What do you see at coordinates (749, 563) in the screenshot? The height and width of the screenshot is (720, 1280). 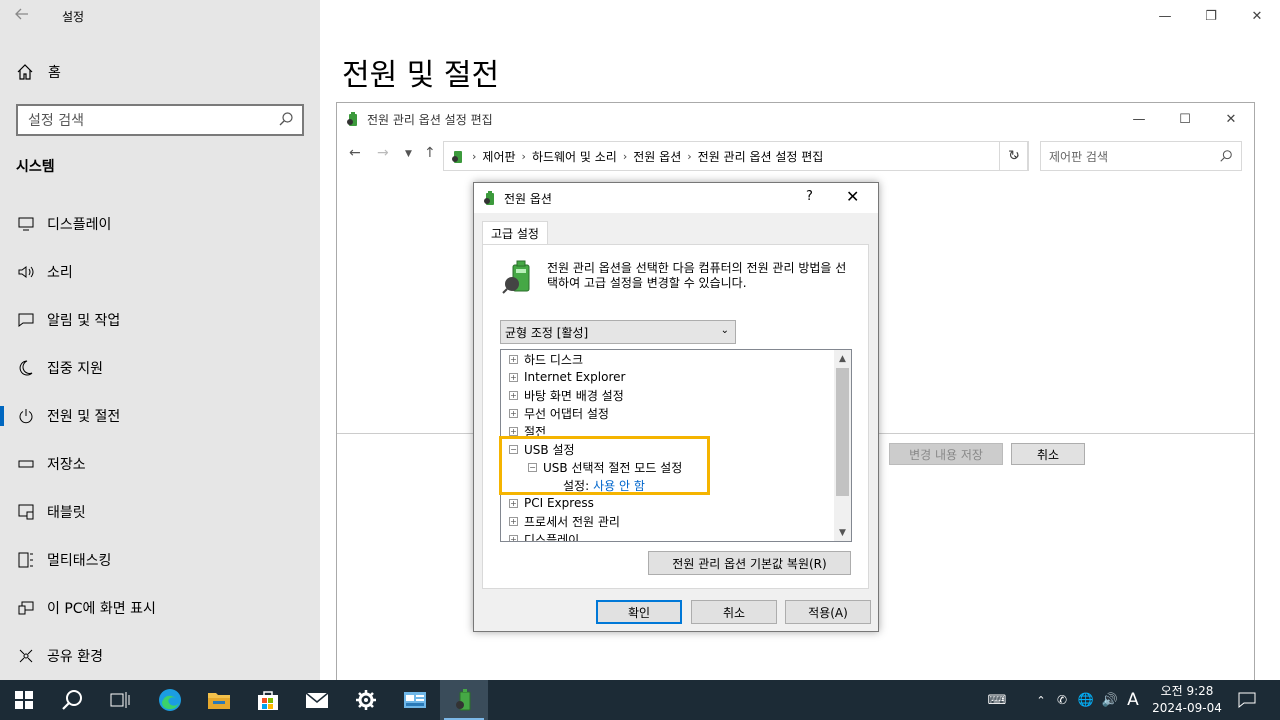 I see `restore-defaults-button: 전원 관리 옵션 기본값 복원(R)` at bounding box center [749, 563].